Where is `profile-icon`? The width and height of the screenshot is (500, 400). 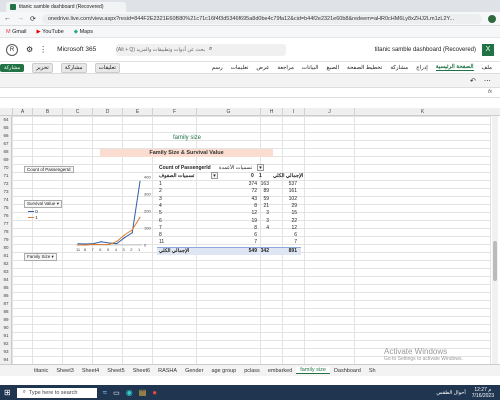 profile-icon is located at coordinates (492, 18).